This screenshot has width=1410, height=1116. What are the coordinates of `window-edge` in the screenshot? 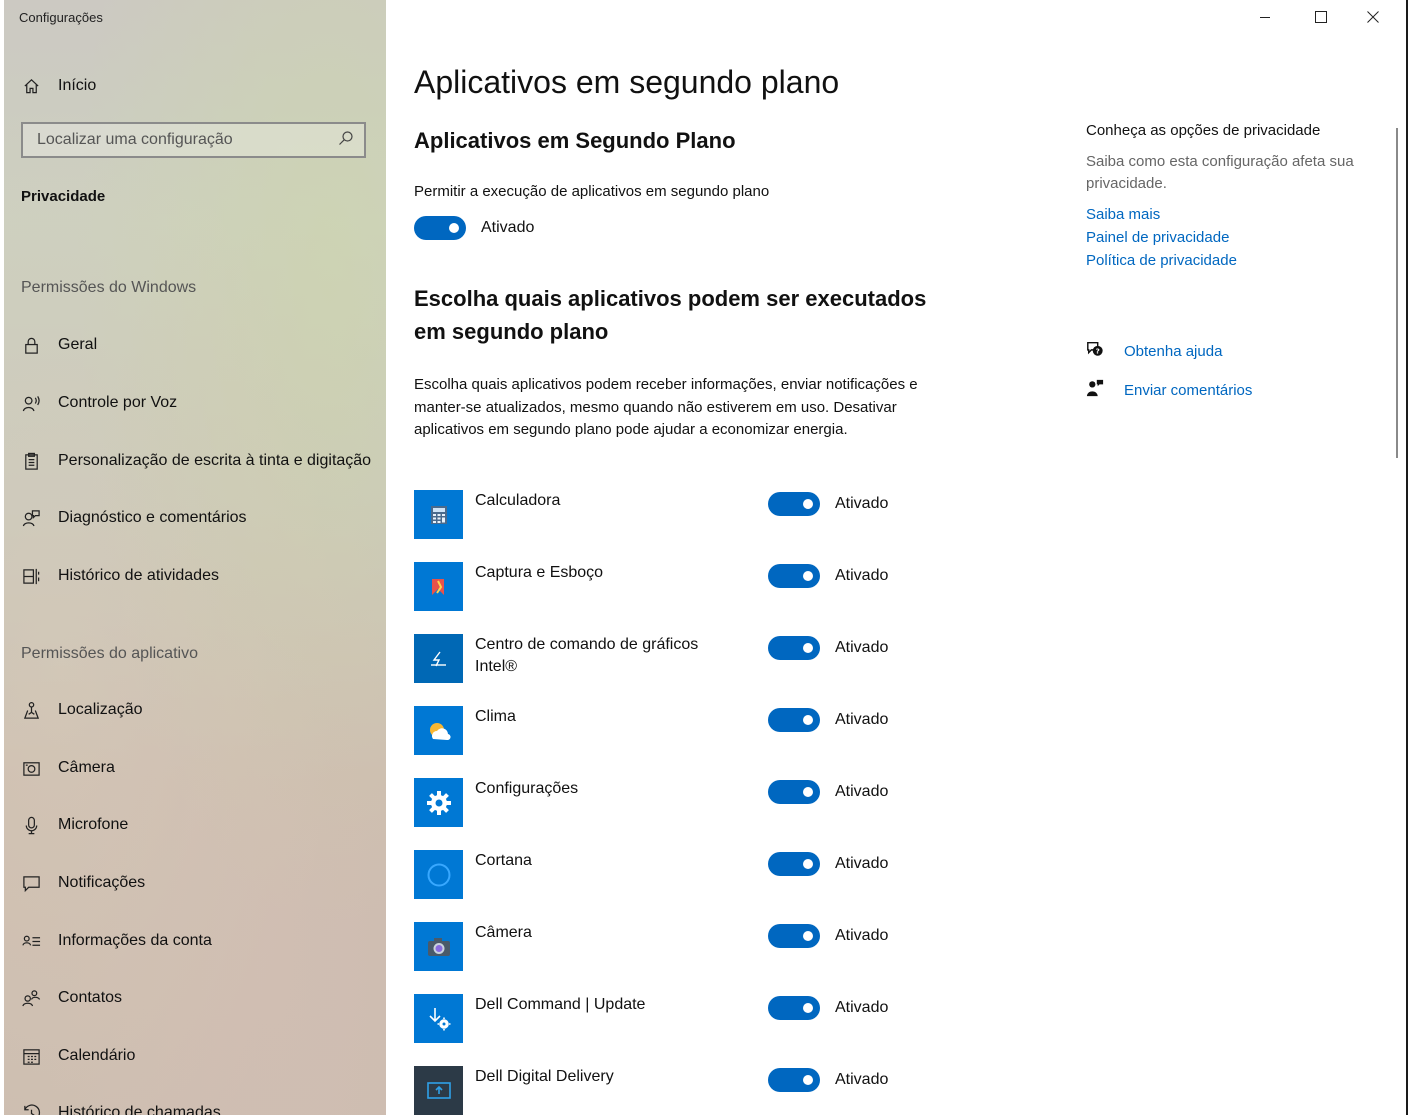 It's located at (1407, 557).